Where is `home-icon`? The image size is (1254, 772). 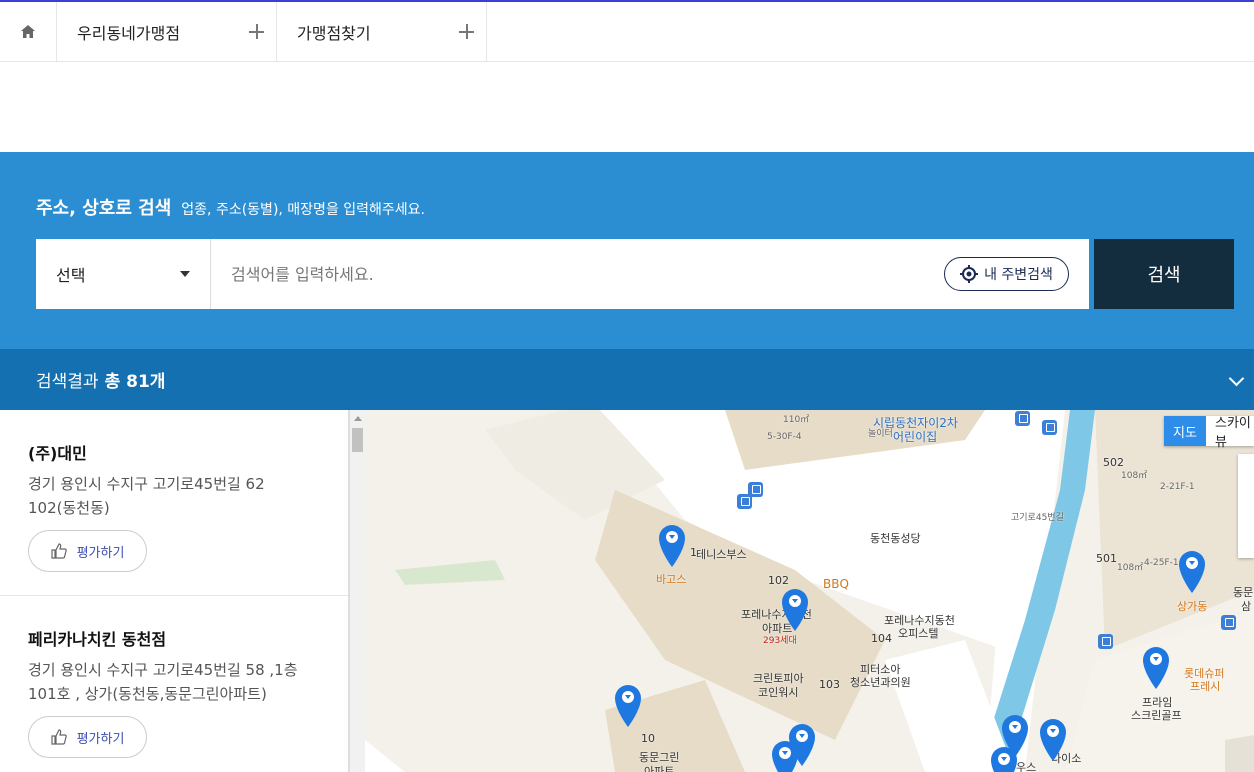
home-icon is located at coordinates (28, 31).